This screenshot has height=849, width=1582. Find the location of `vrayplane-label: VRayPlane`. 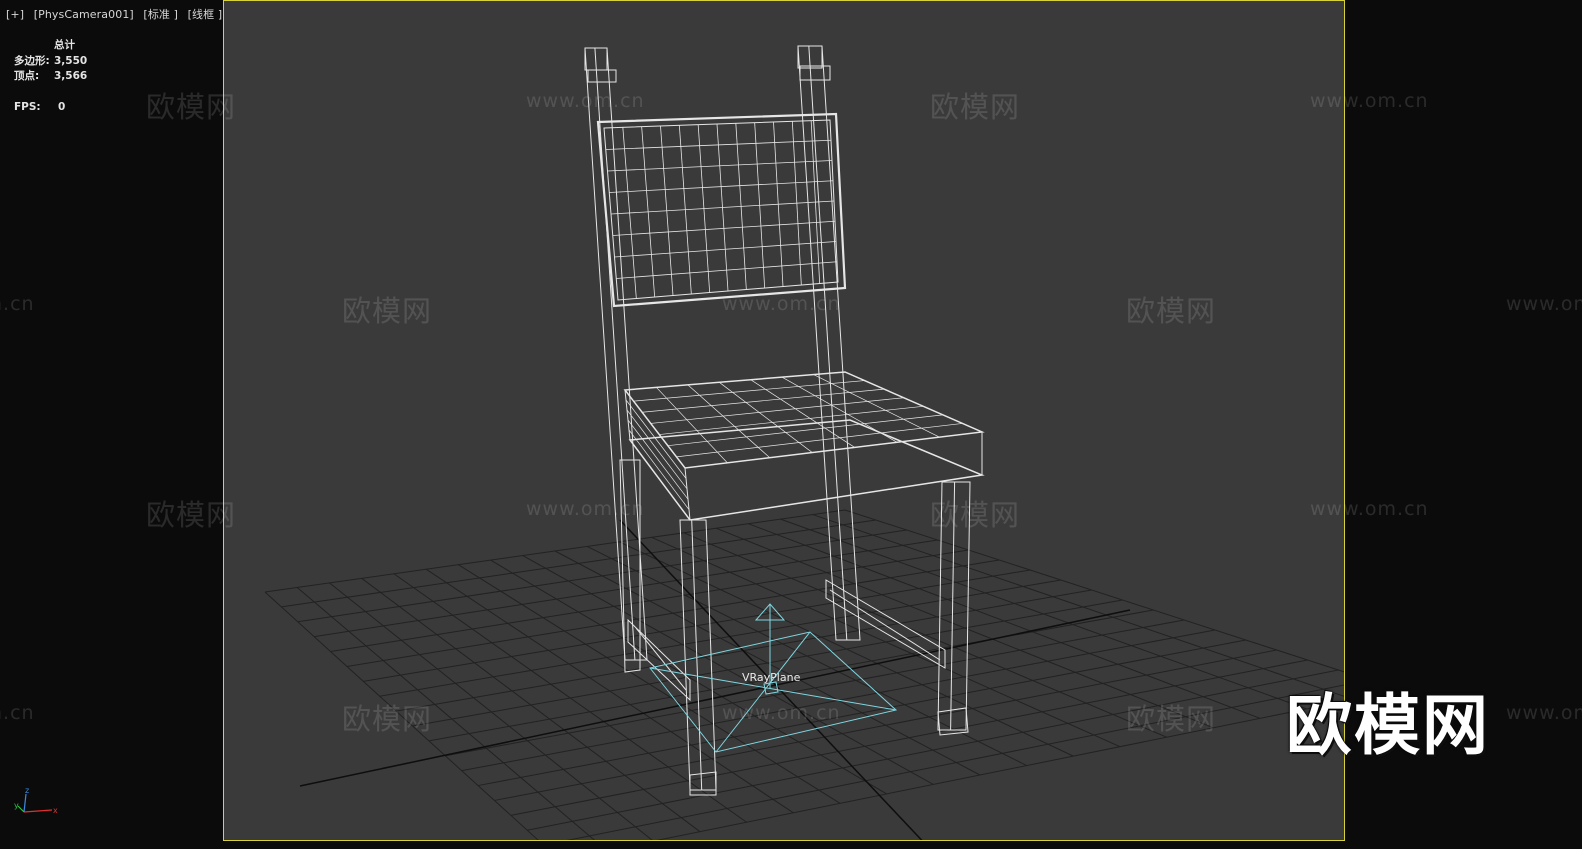

vrayplane-label: VRayPlane is located at coordinates (771, 677).